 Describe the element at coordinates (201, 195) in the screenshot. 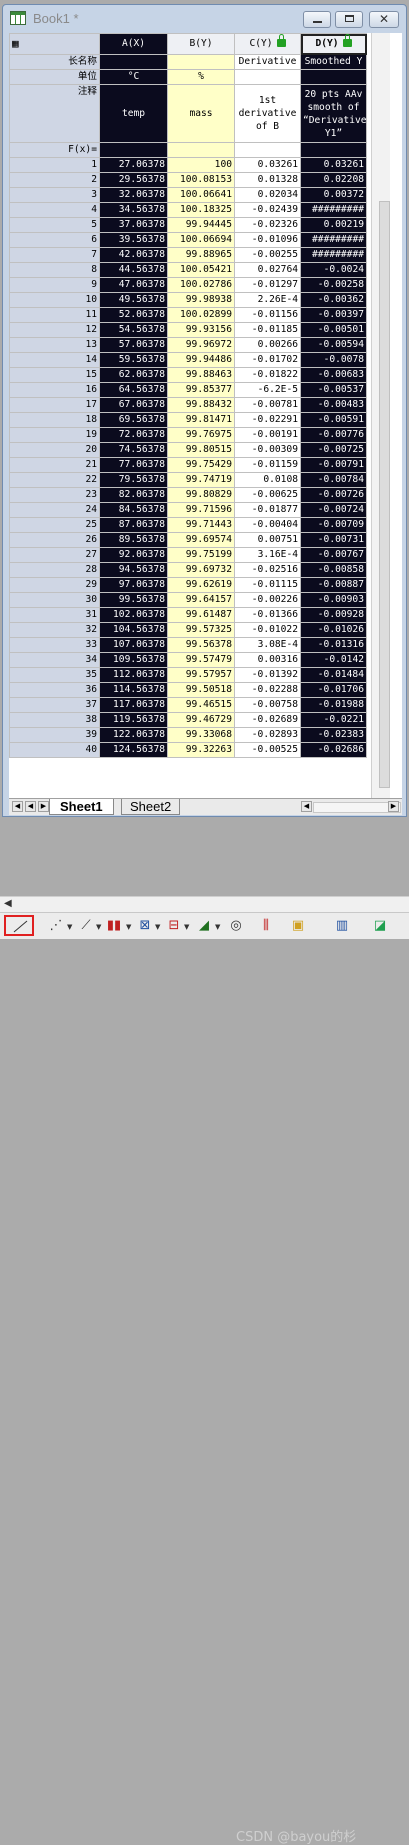

I see `table-cell: 100.06641` at that location.